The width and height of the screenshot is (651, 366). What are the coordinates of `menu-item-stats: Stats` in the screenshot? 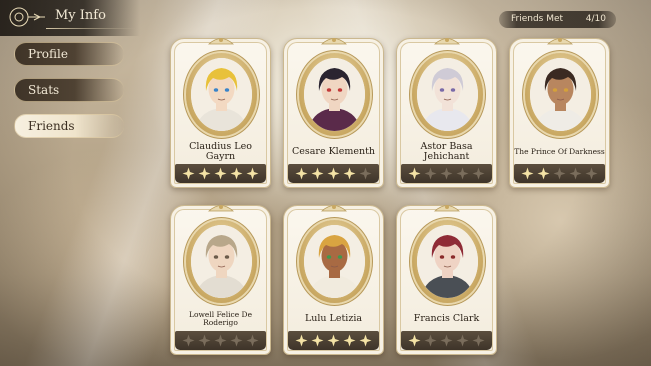 It's located at (69, 90).